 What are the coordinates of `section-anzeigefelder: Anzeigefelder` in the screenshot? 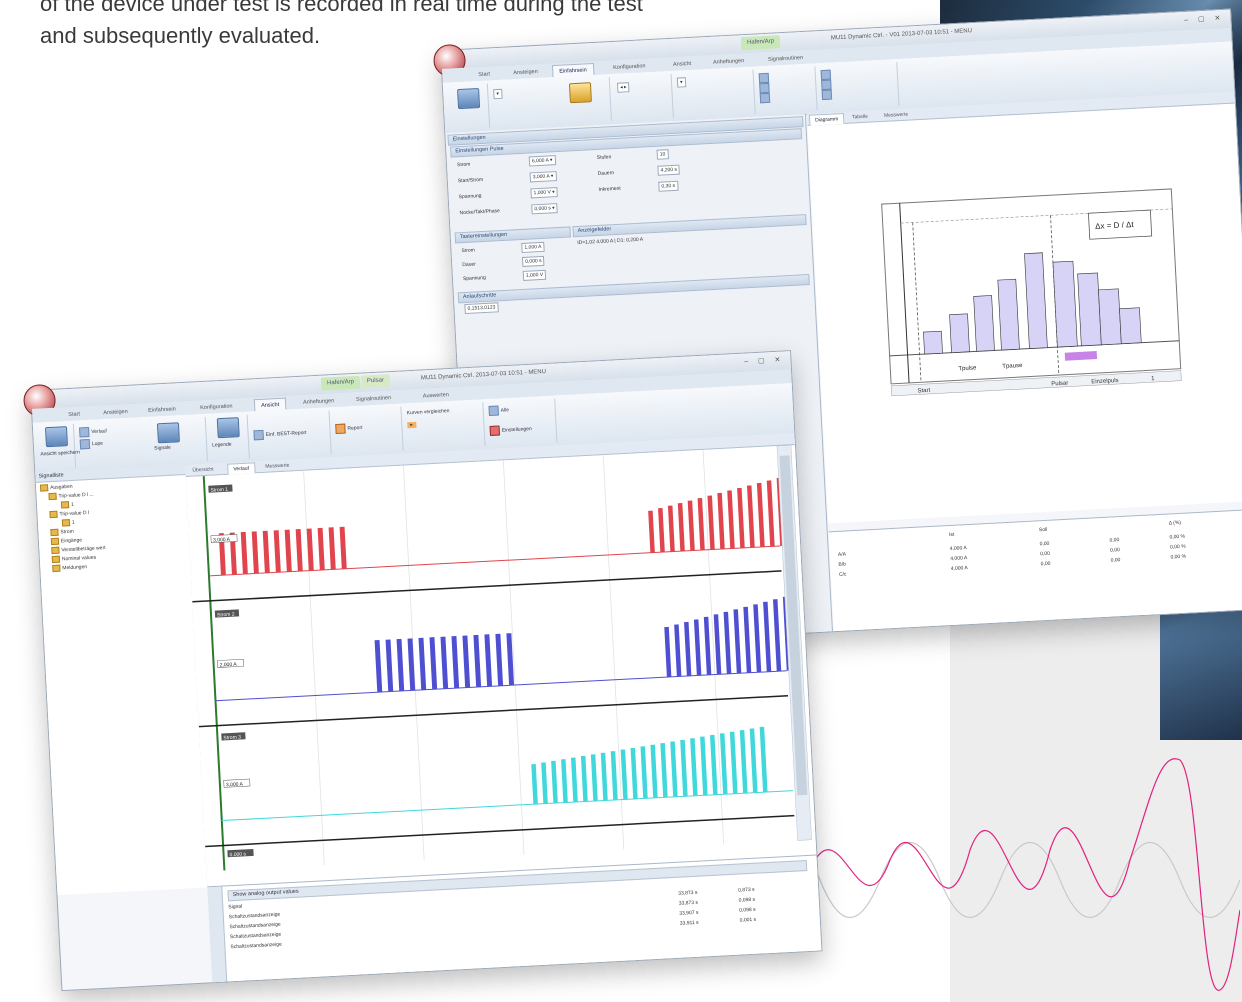 It's located at (689, 226).